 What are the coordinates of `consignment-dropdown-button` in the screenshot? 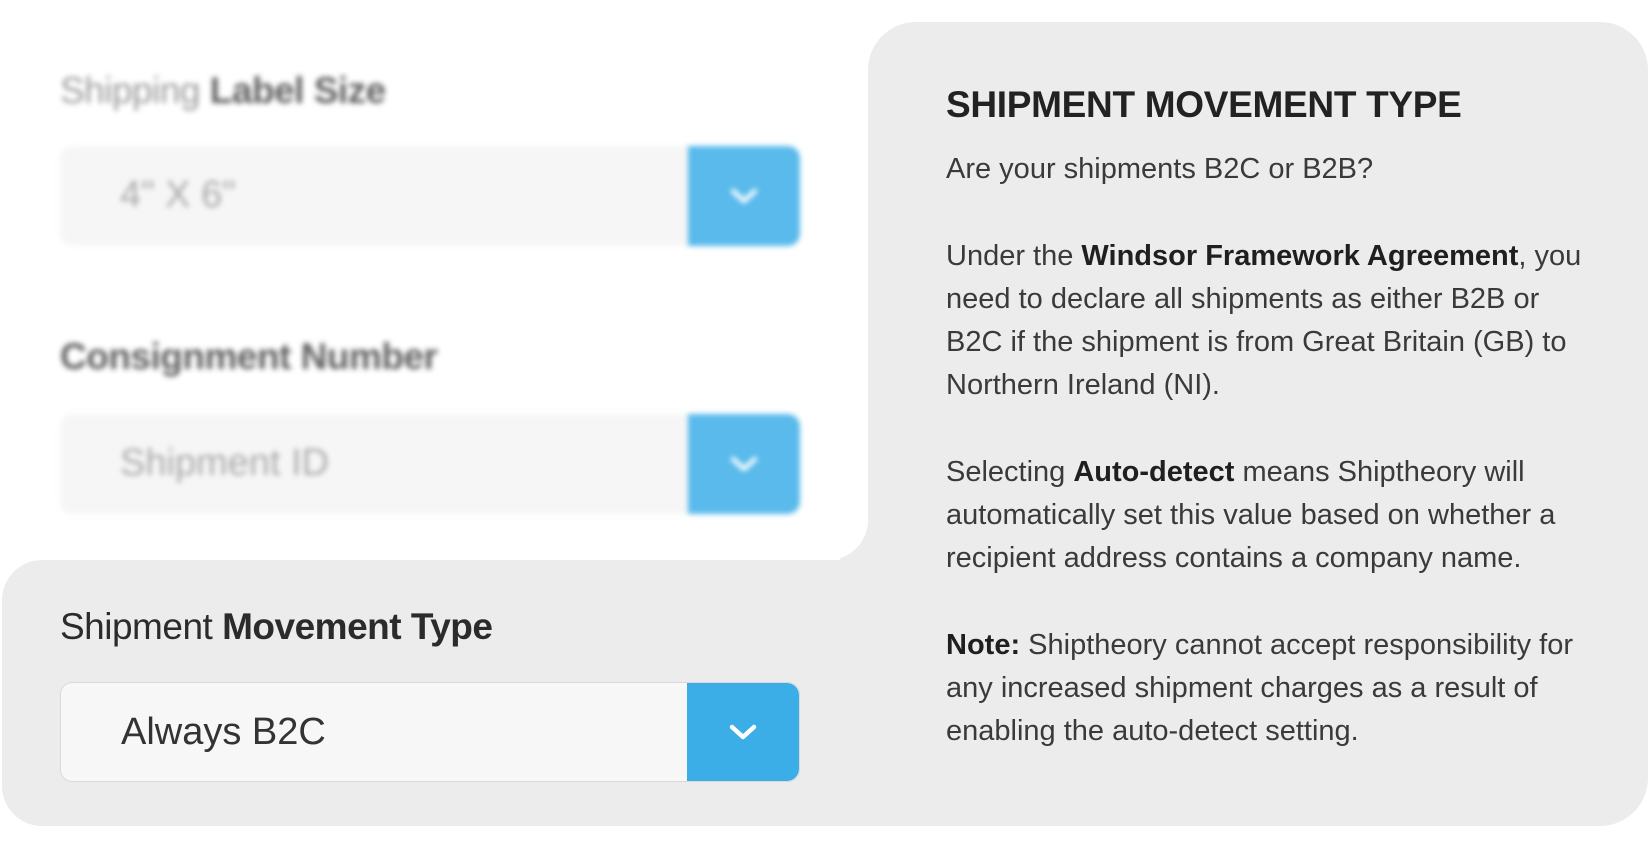 It's located at (744, 464).